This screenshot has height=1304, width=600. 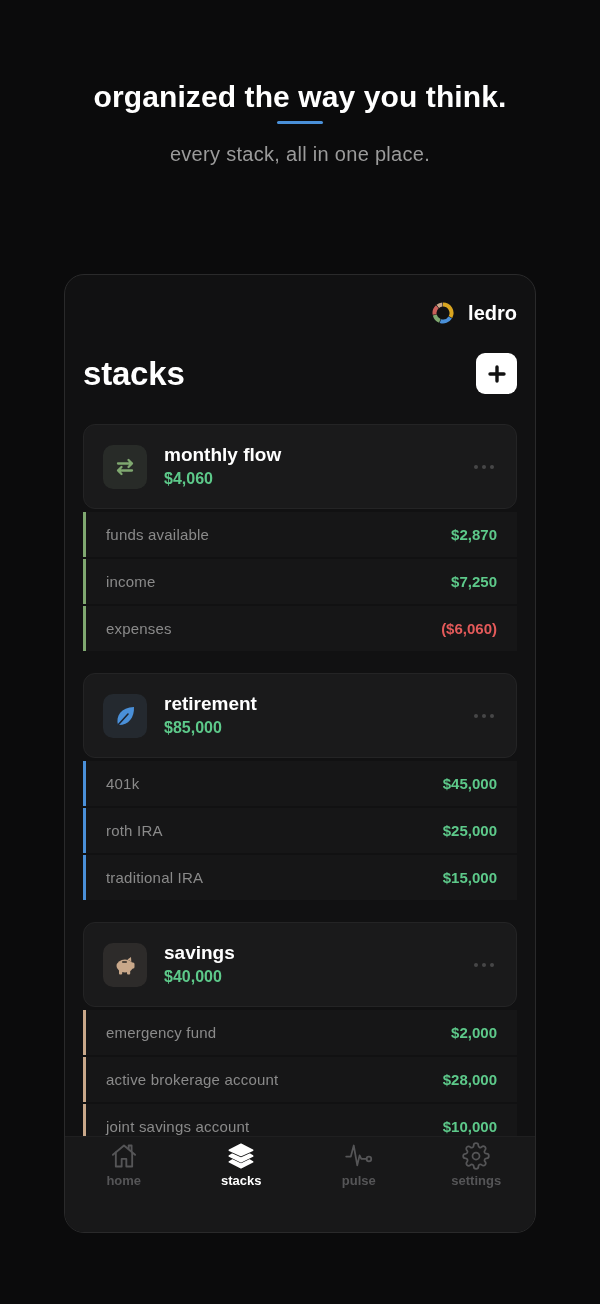 What do you see at coordinates (189, 479) in the screenshot?
I see `stack-total: $4,060` at bounding box center [189, 479].